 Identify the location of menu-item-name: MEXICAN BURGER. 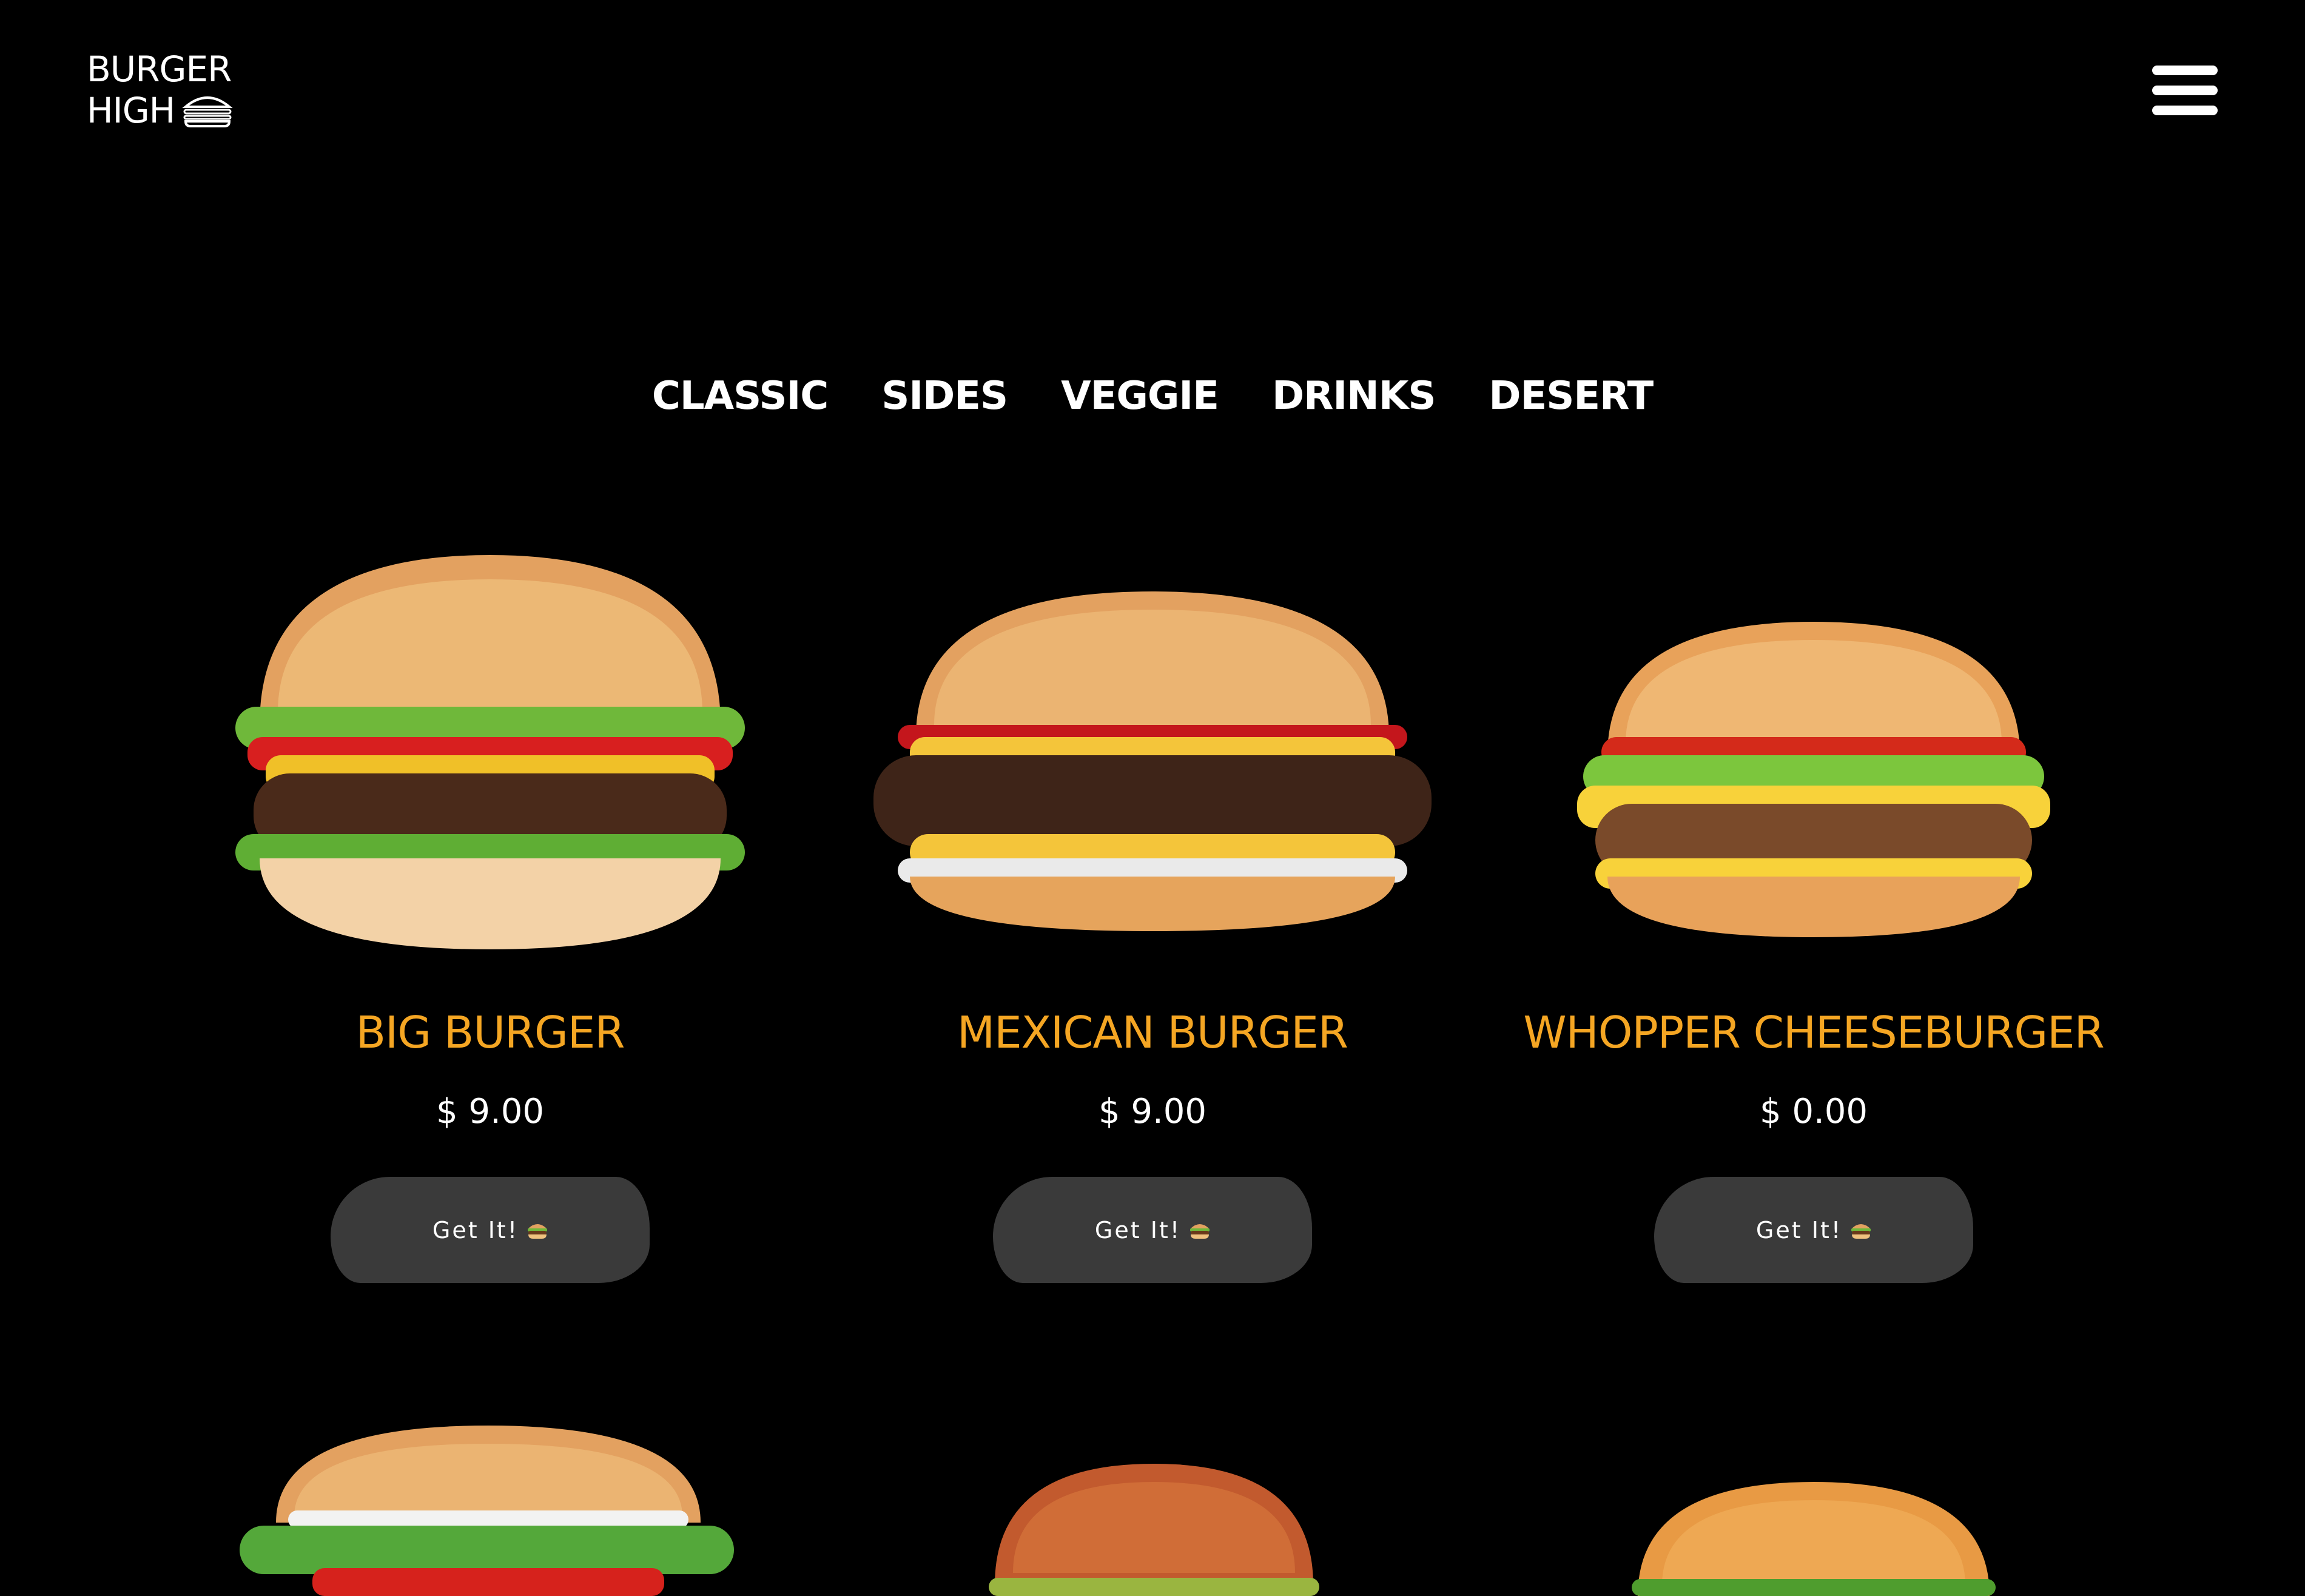
(1152, 1032).